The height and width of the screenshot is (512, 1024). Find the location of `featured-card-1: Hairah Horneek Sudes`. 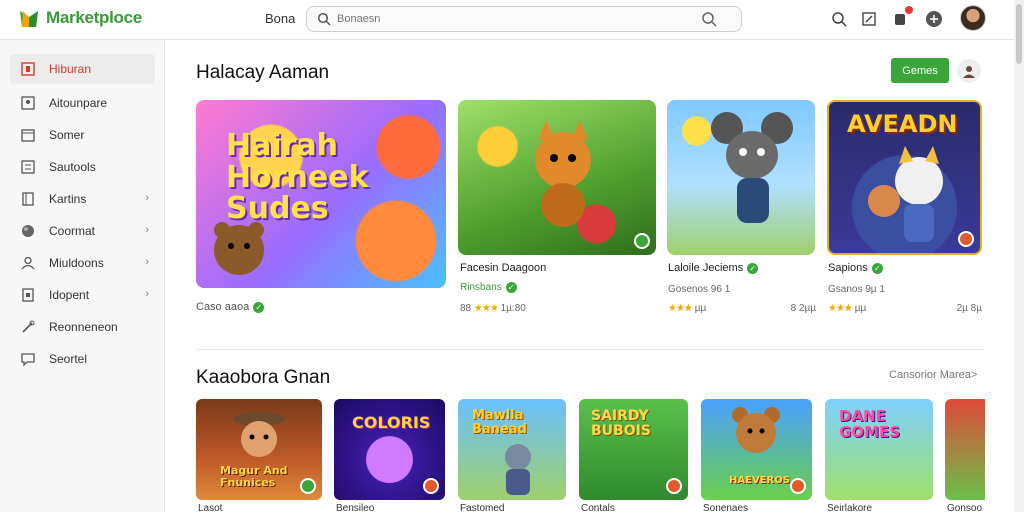

featured-card-1: Hairah Horneek Sudes is located at coordinates (321, 194).